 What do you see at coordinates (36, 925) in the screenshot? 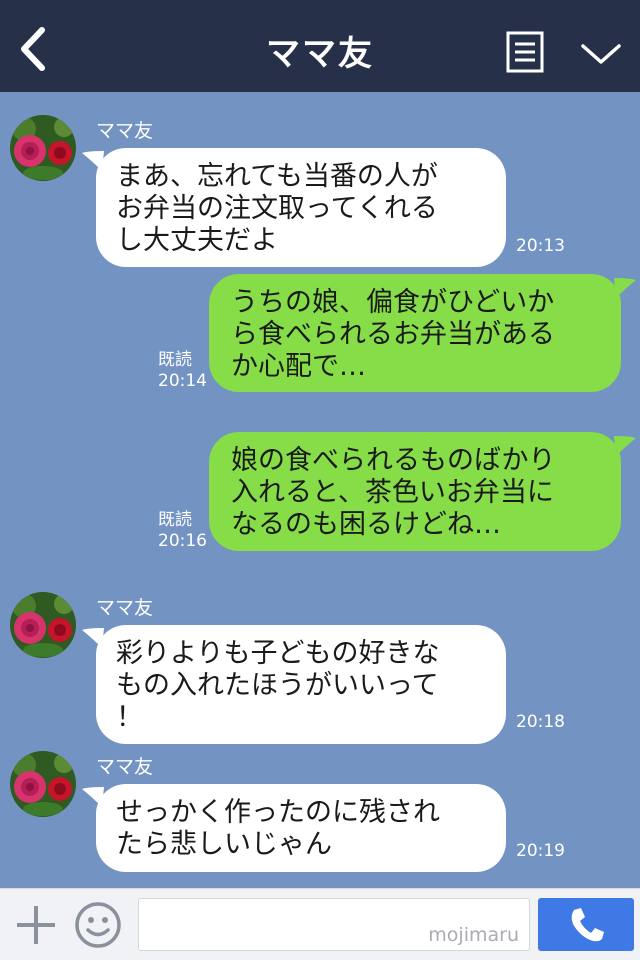
I see `plus-icon` at bounding box center [36, 925].